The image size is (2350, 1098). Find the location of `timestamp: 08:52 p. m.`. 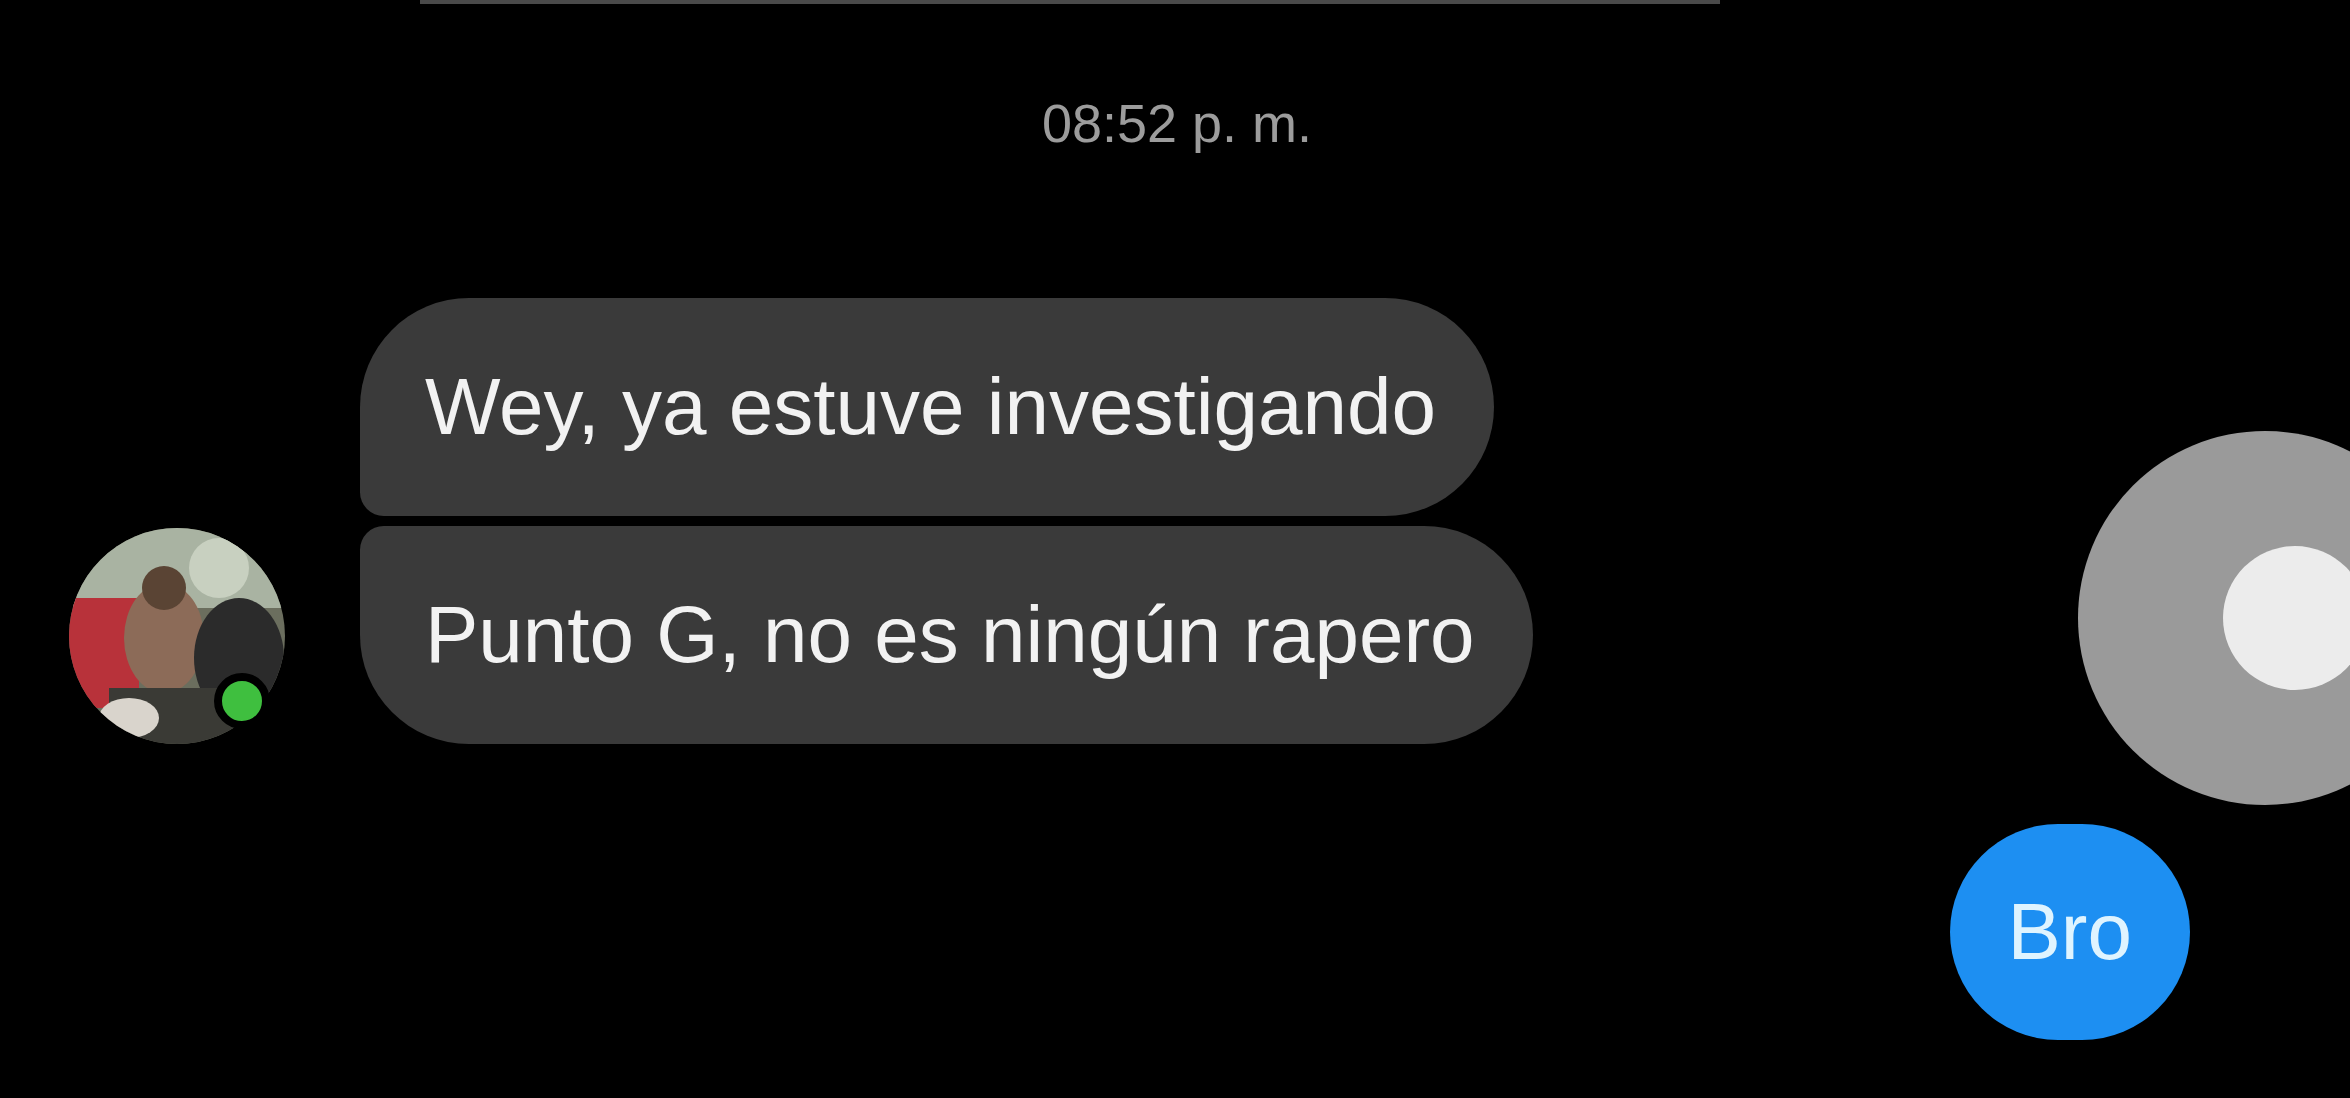

timestamp: 08:52 p. m. is located at coordinates (1177, 123).